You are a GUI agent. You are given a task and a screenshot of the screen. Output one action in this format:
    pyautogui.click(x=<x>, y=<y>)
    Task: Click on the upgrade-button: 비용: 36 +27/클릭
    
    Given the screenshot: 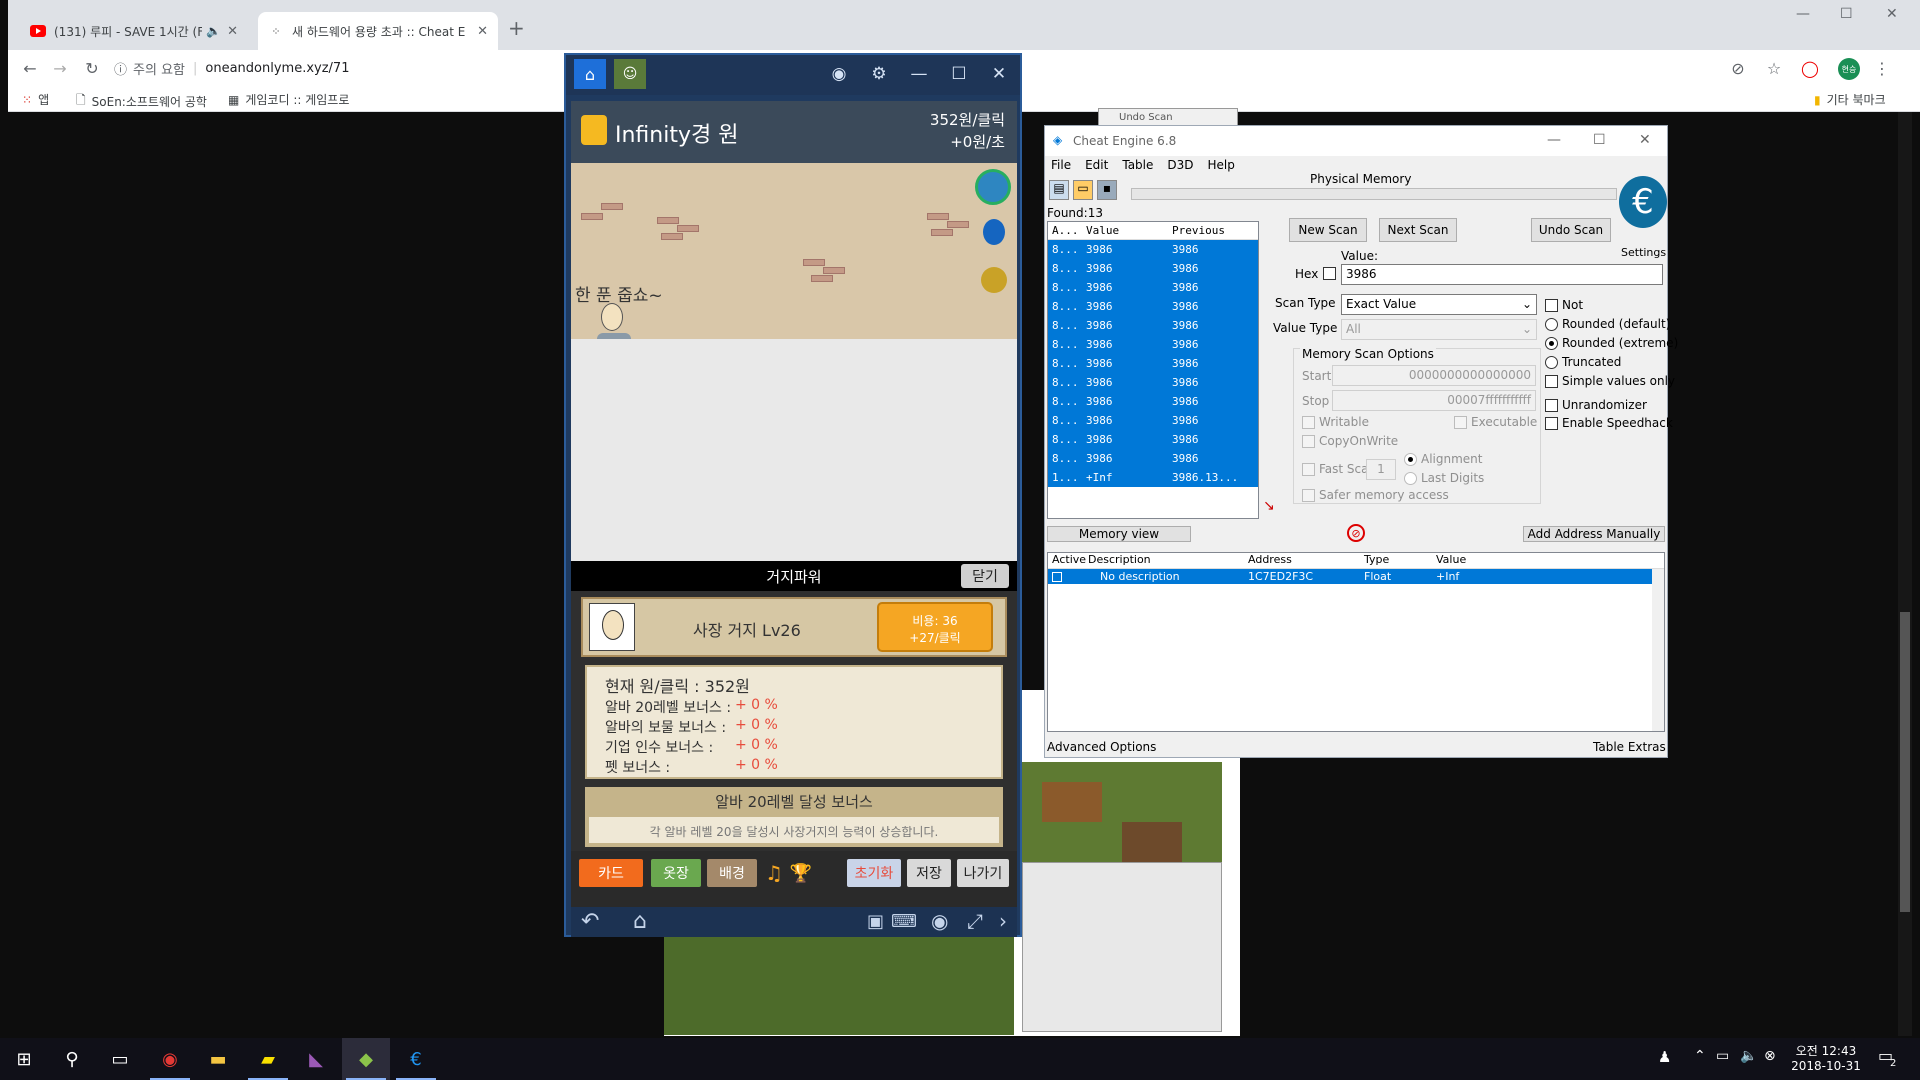 What is the action you would take?
    pyautogui.click(x=935, y=627)
    